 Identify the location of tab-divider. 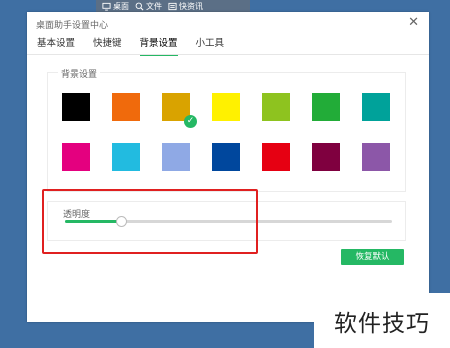
(228, 54).